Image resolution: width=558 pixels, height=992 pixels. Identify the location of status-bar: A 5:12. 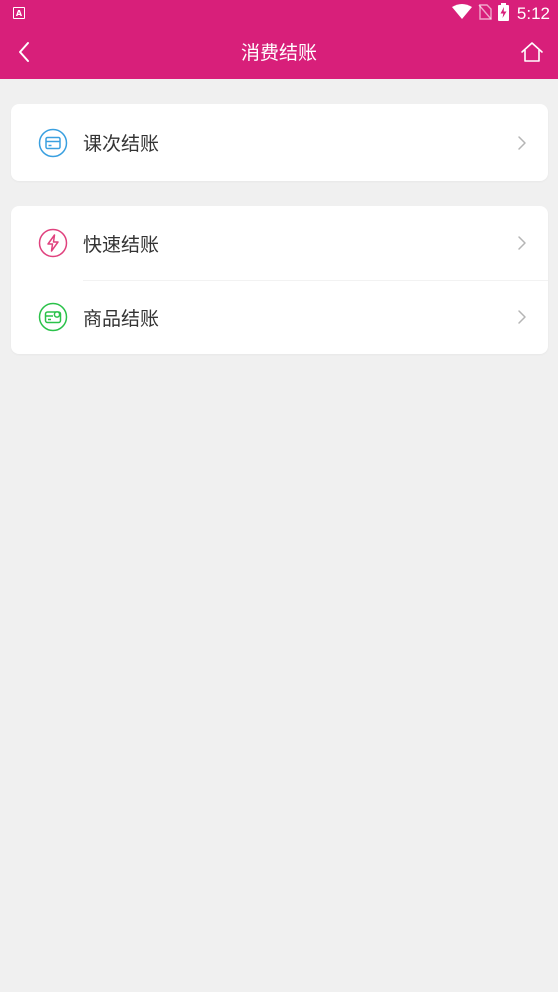
(279, 14).